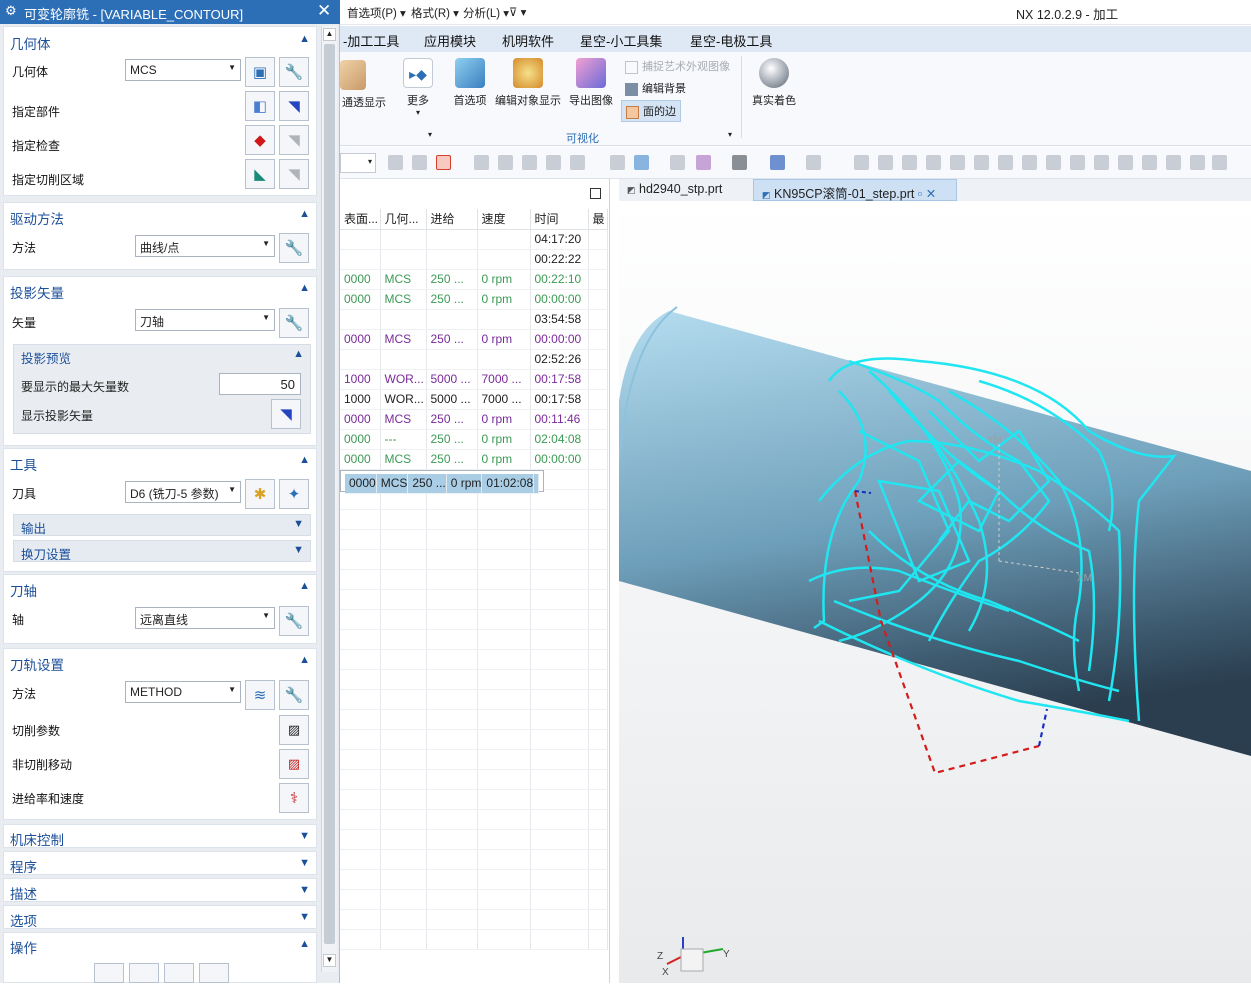 The image size is (1251, 986). What do you see at coordinates (294, 621) in the screenshot?
I see `axis-edit-button: 🔧` at bounding box center [294, 621].